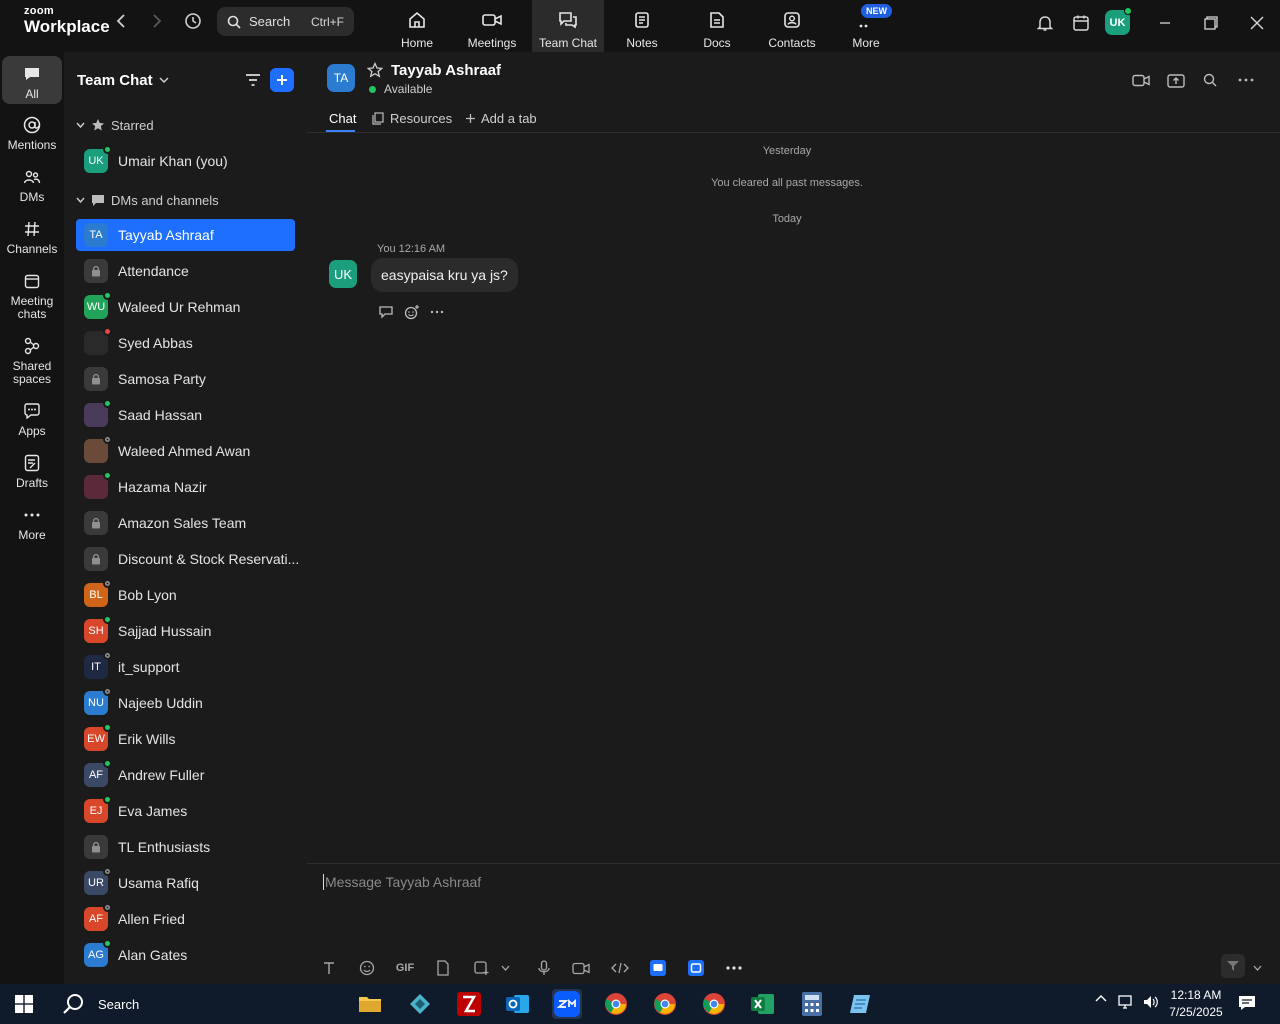  I want to click on notepad-icon, so click(861, 1004).